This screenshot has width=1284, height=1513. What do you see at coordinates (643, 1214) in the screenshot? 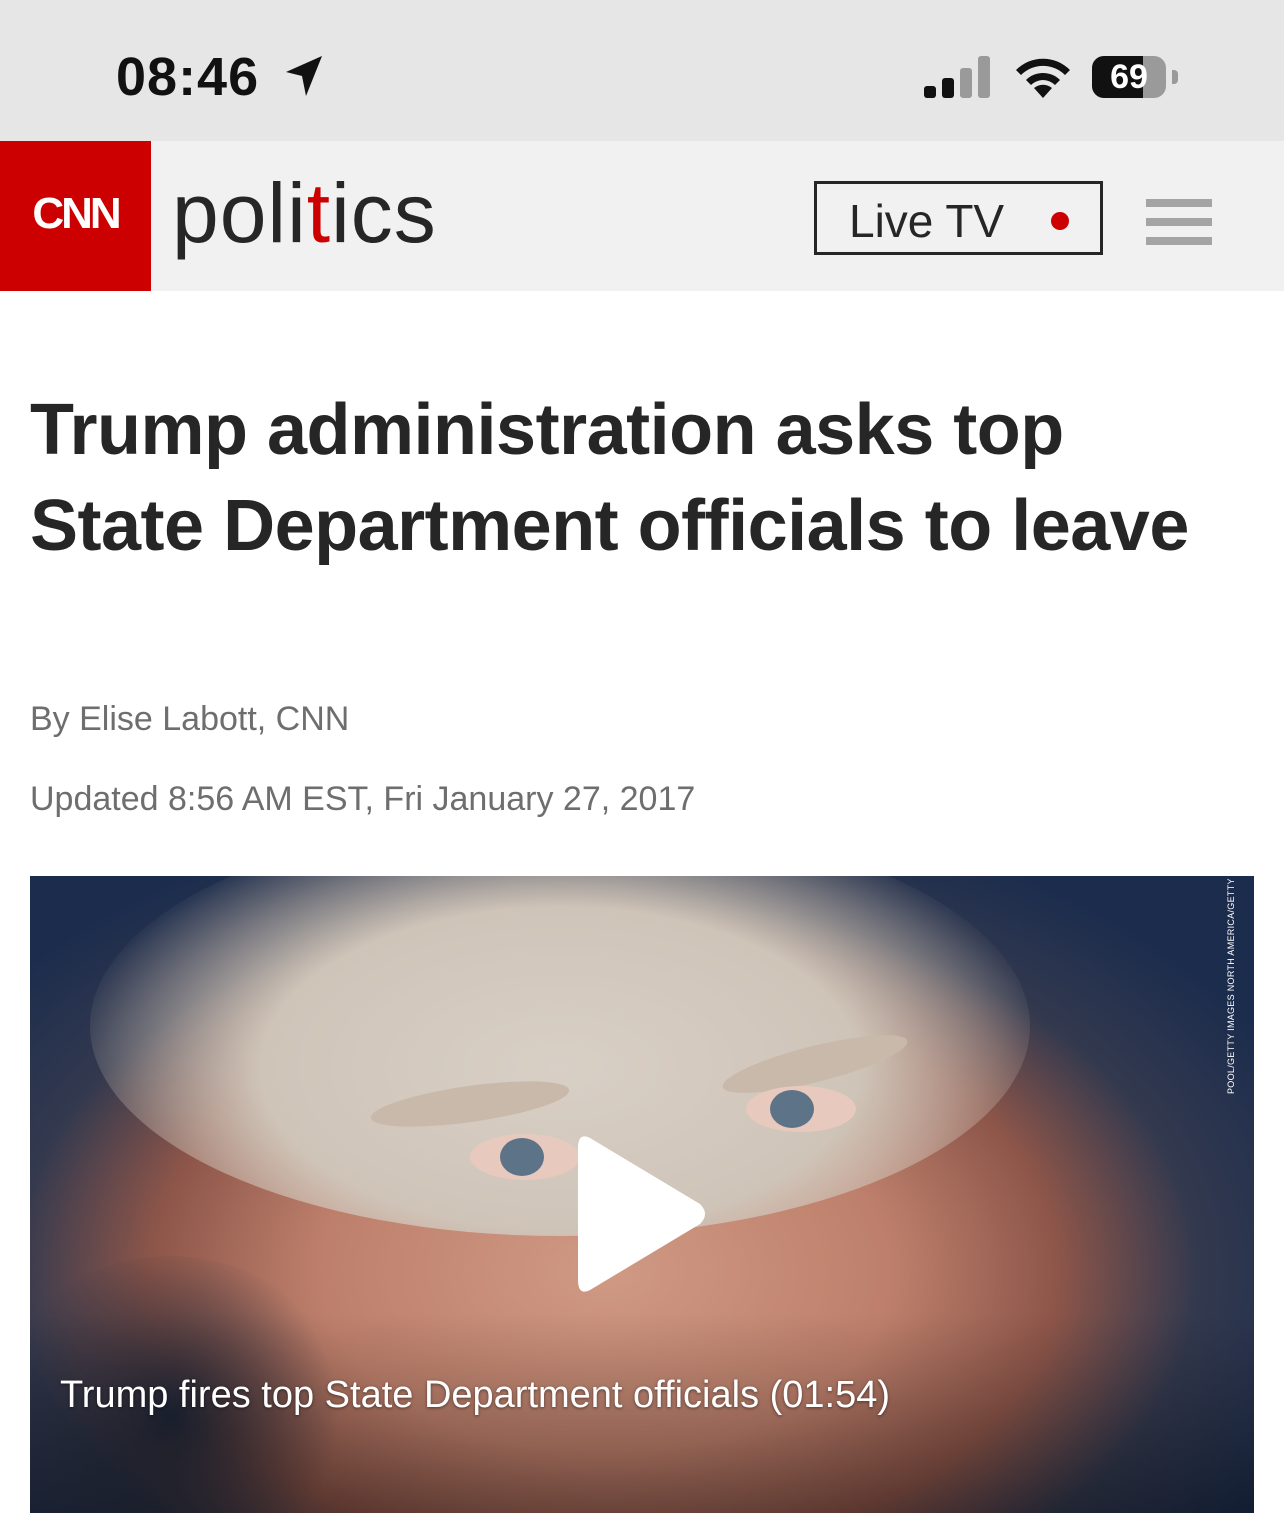
I see `play-icon` at bounding box center [643, 1214].